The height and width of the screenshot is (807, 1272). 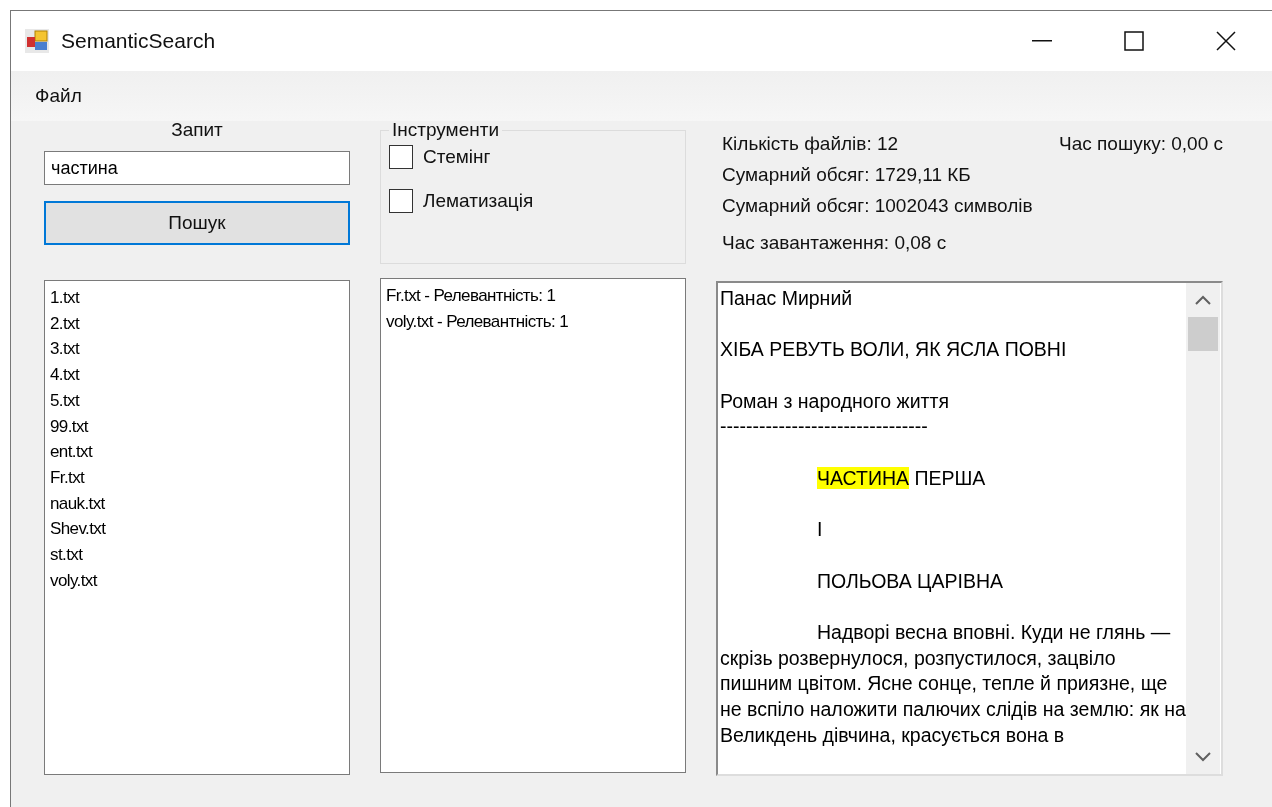 I want to click on menu-item: Файл, so click(x=58, y=96).